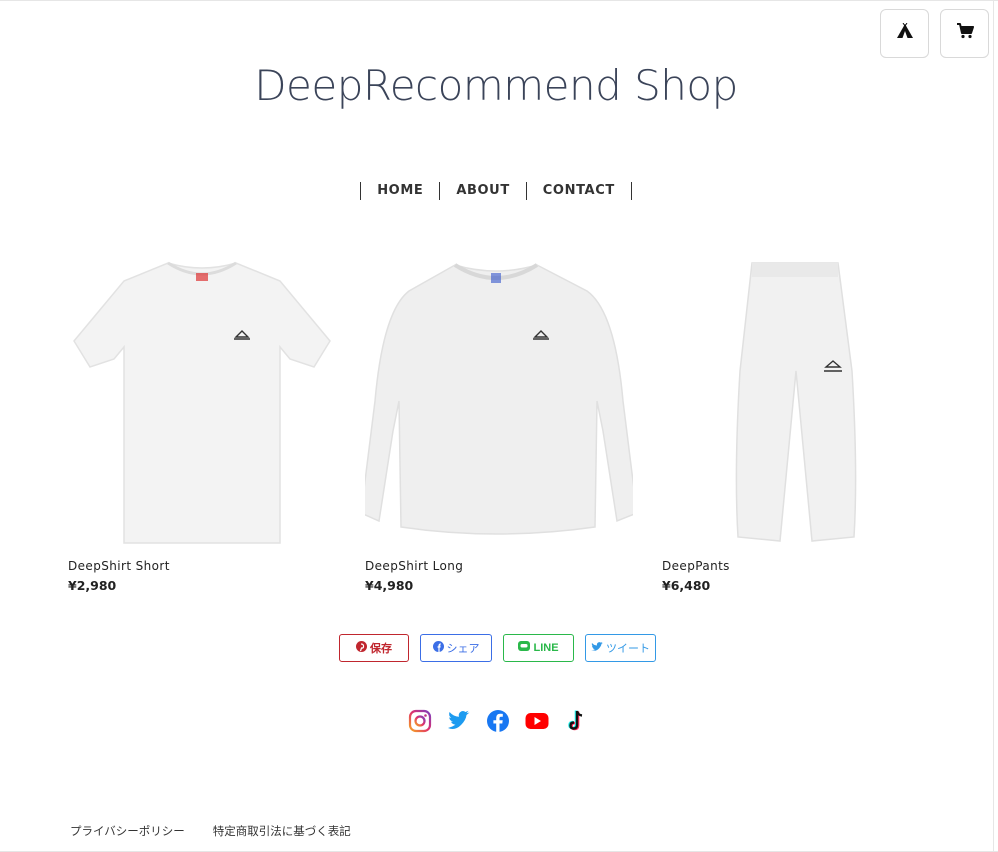 The image size is (998, 852). What do you see at coordinates (202, 566) in the screenshot?
I see `product-name: DeepShirt Short` at bounding box center [202, 566].